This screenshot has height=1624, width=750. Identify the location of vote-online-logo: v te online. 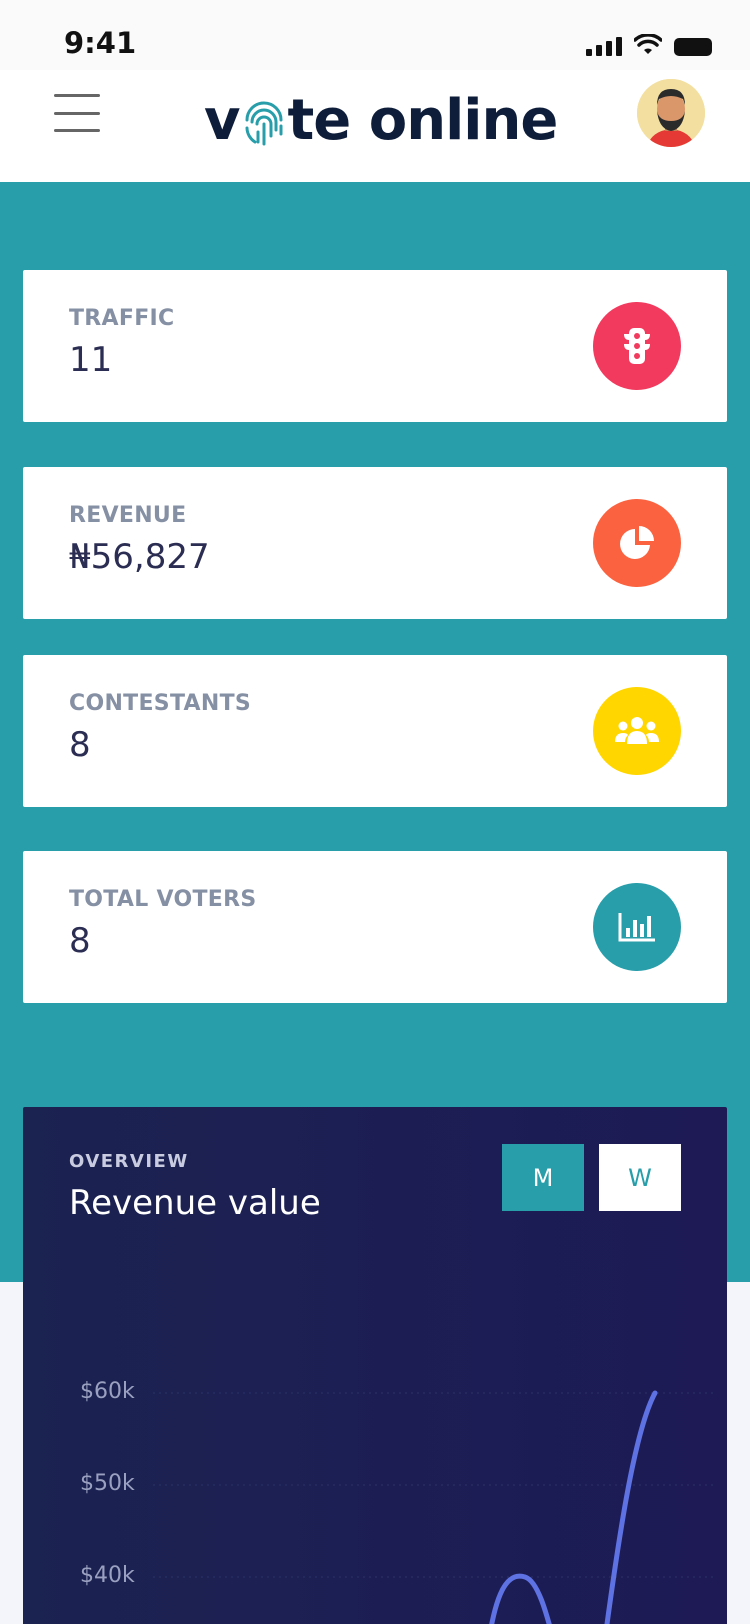
(381, 120).